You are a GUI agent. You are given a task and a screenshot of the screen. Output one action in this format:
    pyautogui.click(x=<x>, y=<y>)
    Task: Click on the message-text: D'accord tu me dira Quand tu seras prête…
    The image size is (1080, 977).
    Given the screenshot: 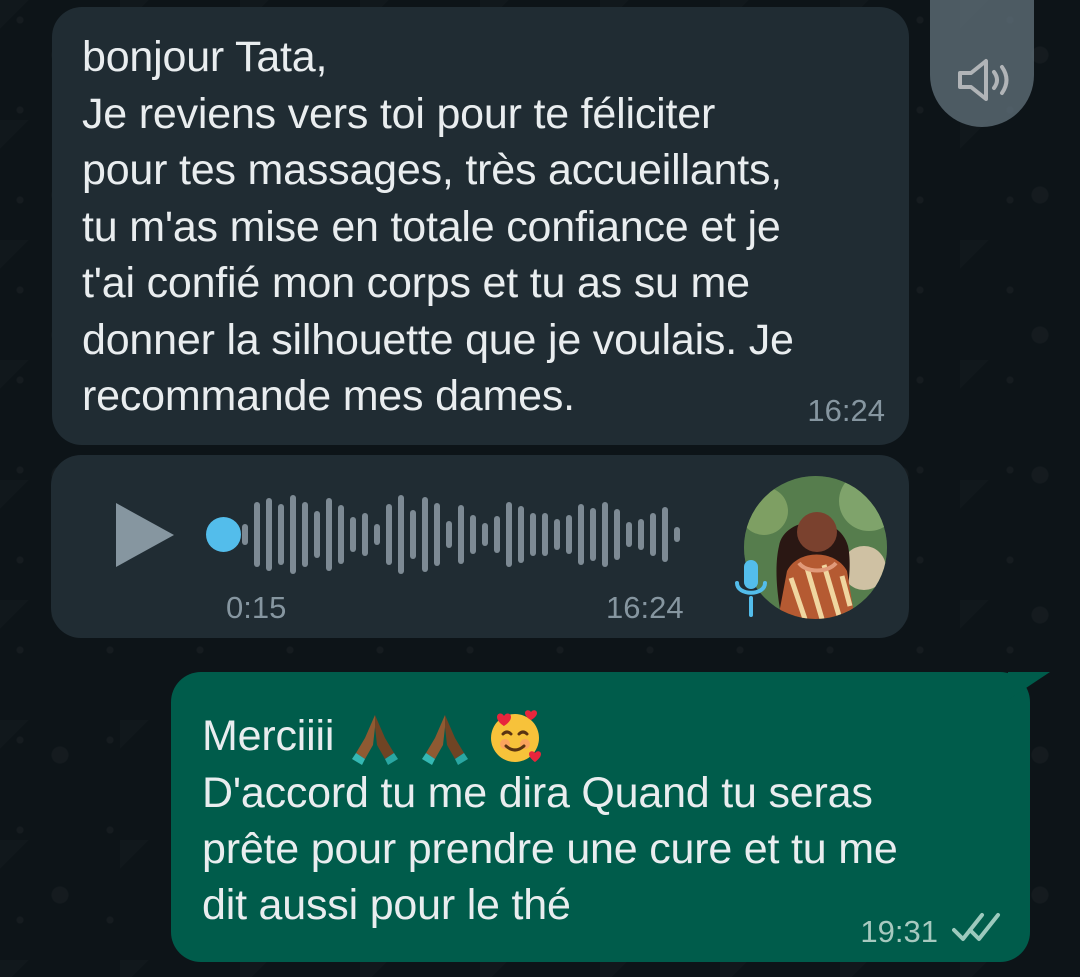 What is the action you would take?
    pyautogui.click(x=550, y=849)
    